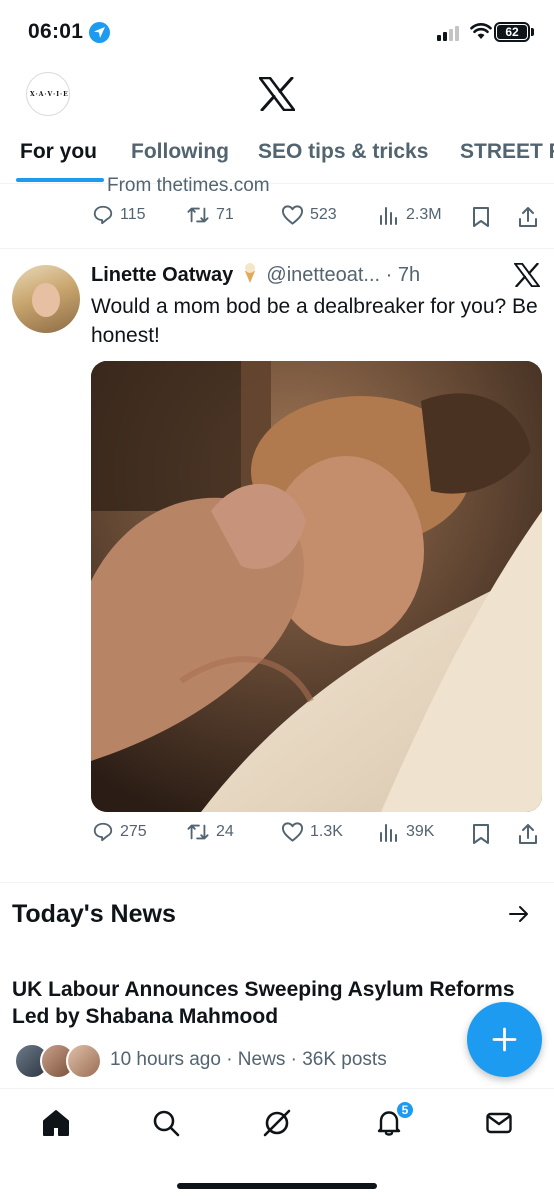  What do you see at coordinates (277, 1123) in the screenshot?
I see `grok-icon` at bounding box center [277, 1123].